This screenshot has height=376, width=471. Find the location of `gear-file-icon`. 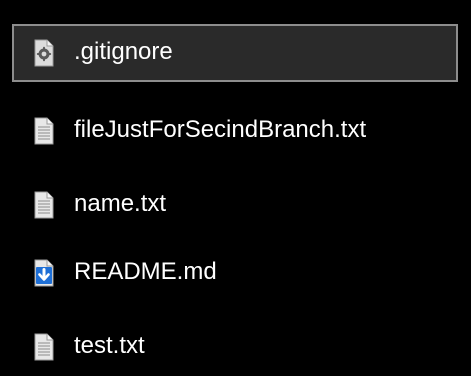

gear-file-icon is located at coordinates (44, 53).